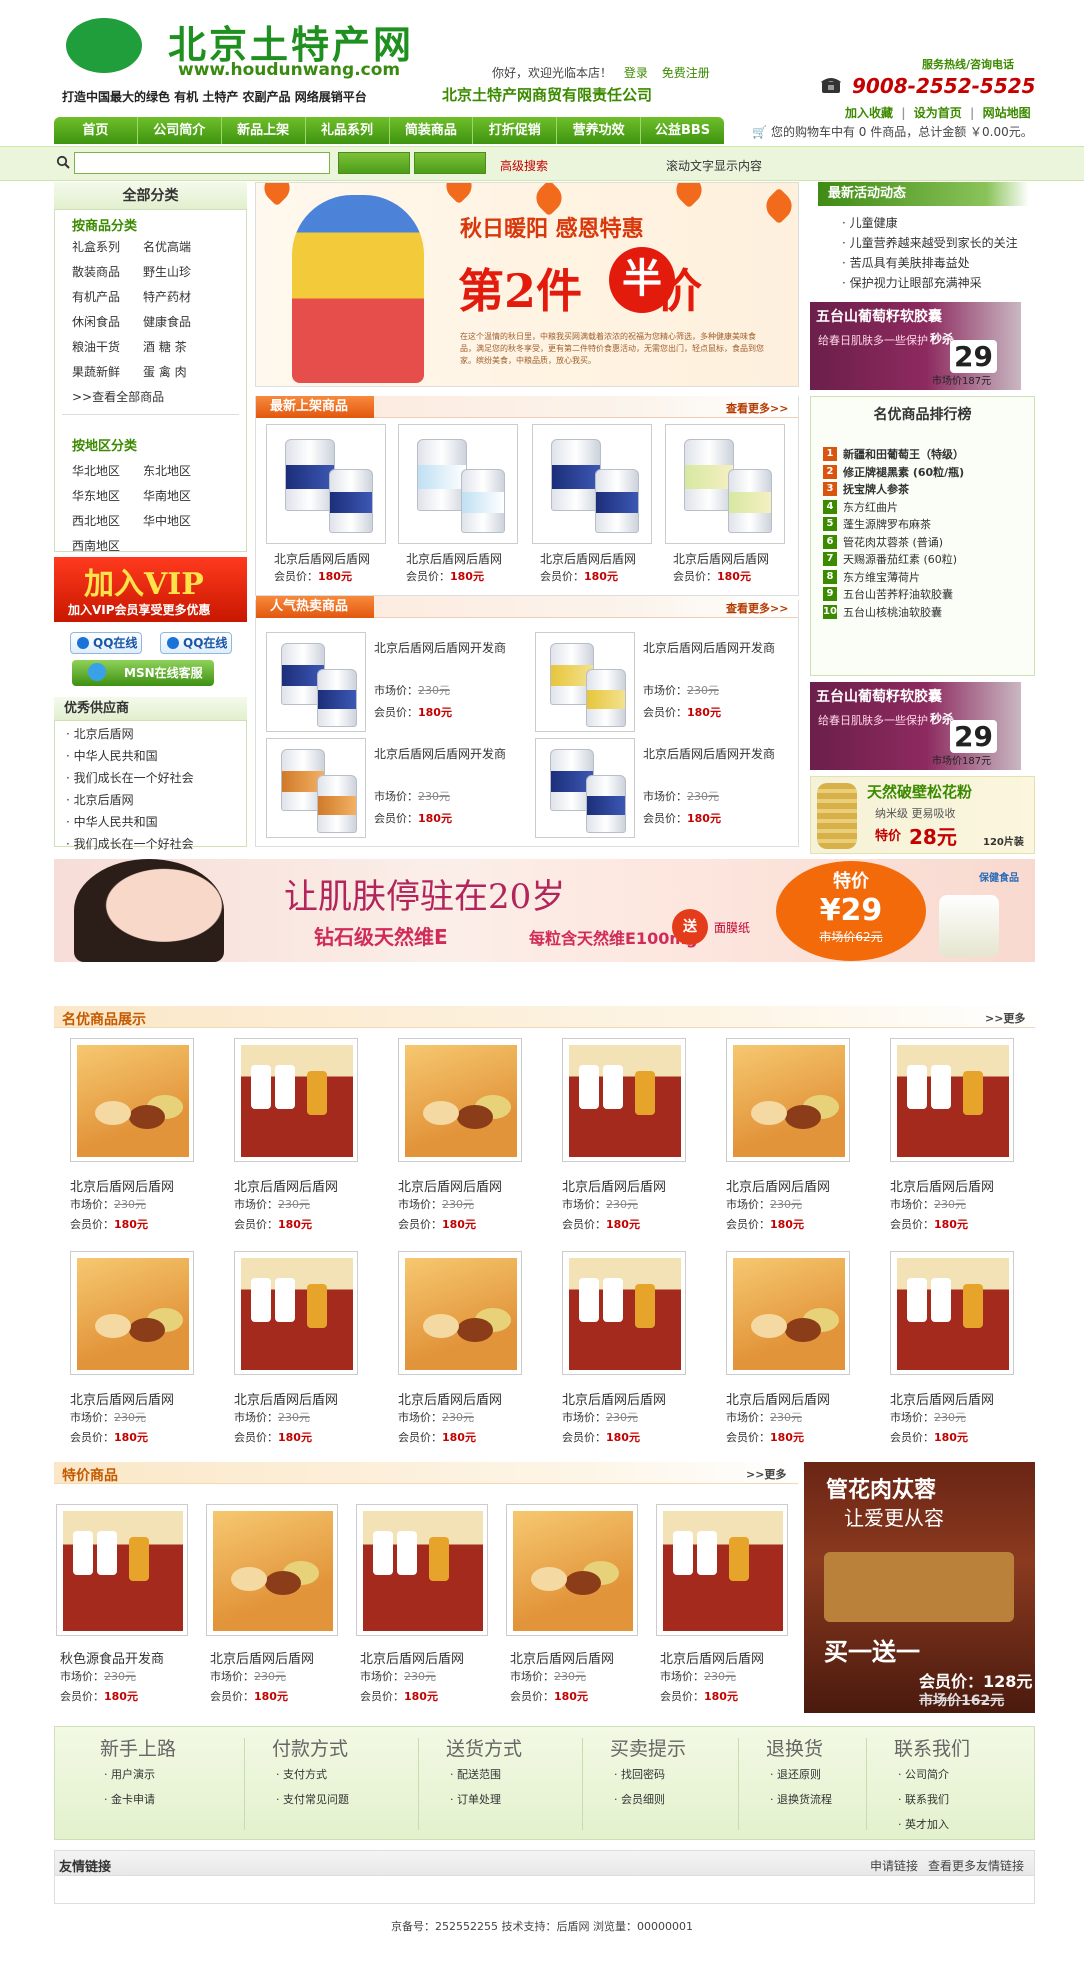  I want to click on ranking-item-link: 五台山苦荞籽油软胶囊, so click(898, 594).